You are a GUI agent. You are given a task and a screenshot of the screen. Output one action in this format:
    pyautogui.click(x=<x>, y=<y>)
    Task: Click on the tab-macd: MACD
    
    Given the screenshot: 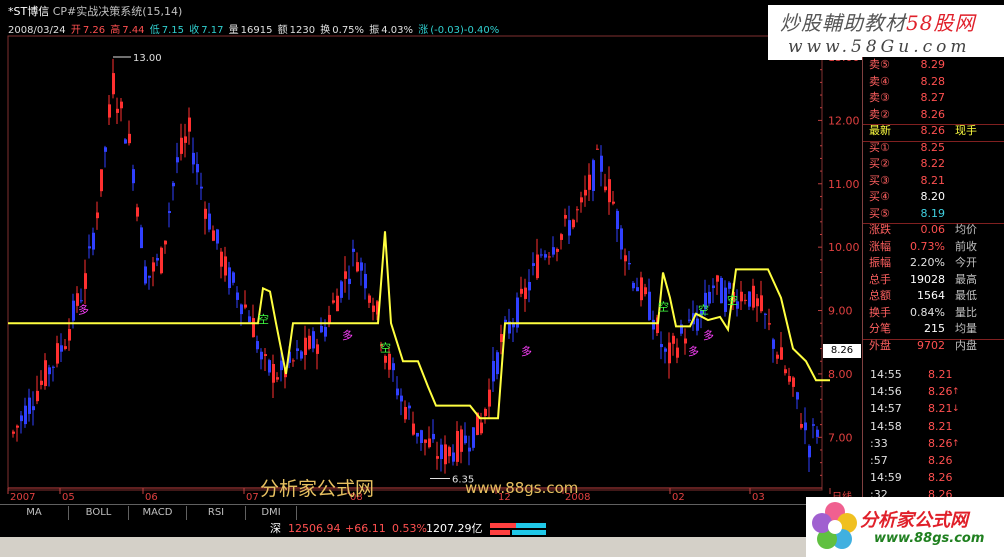 What is the action you would take?
    pyautogui.click(x=158, y=513)
    